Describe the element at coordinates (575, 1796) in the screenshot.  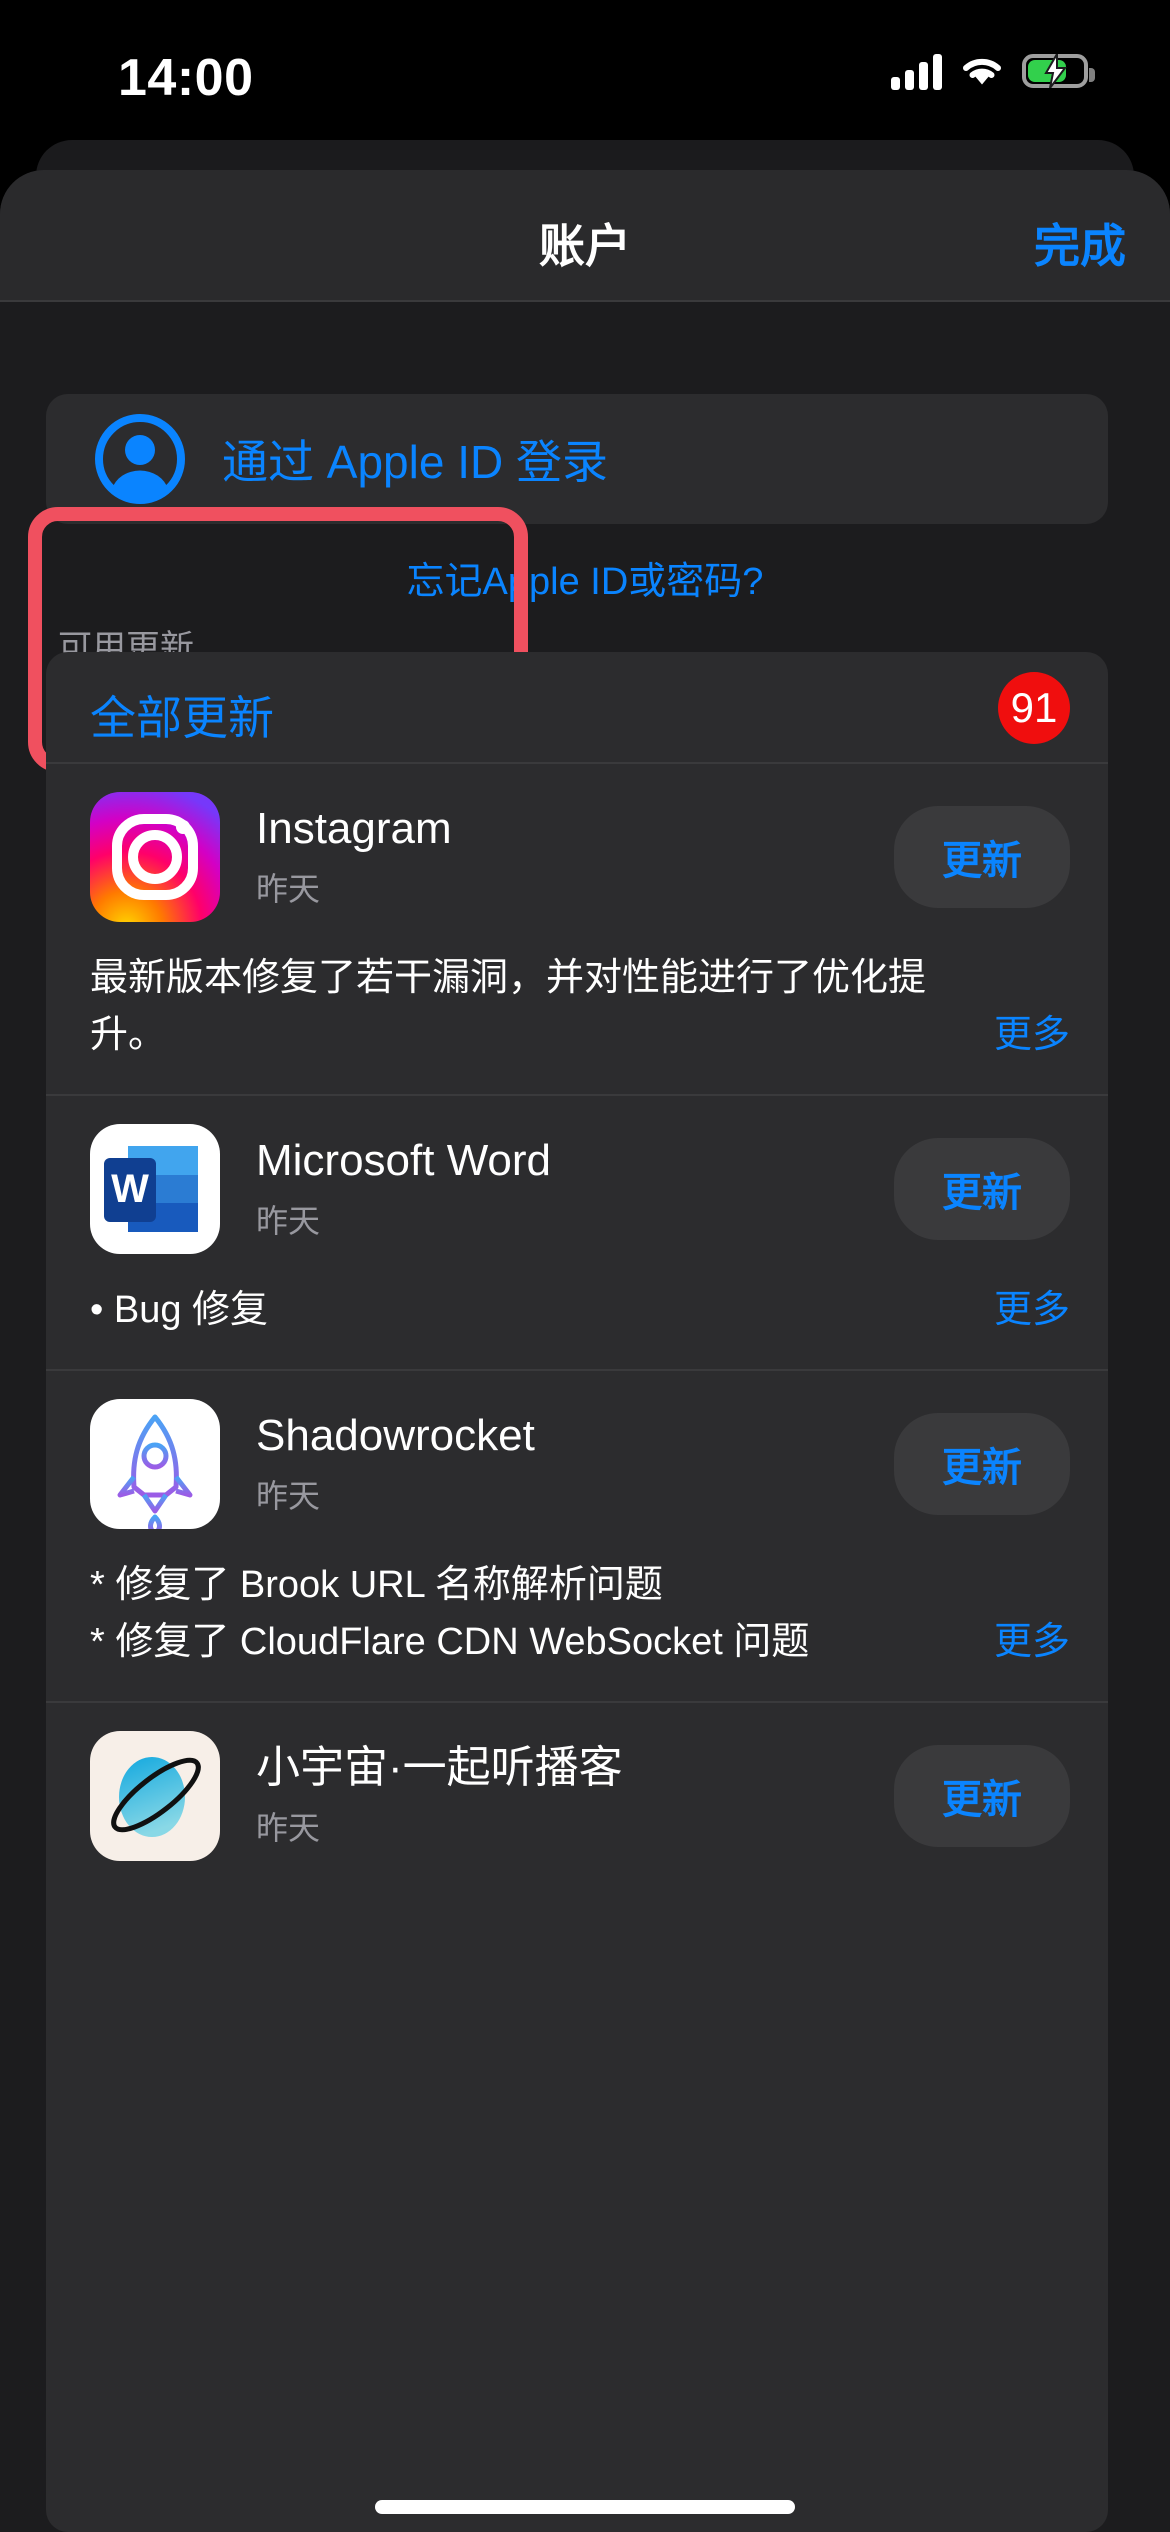
I see `app-meta: 小宇宙·一起听播客 昨天` at that location.